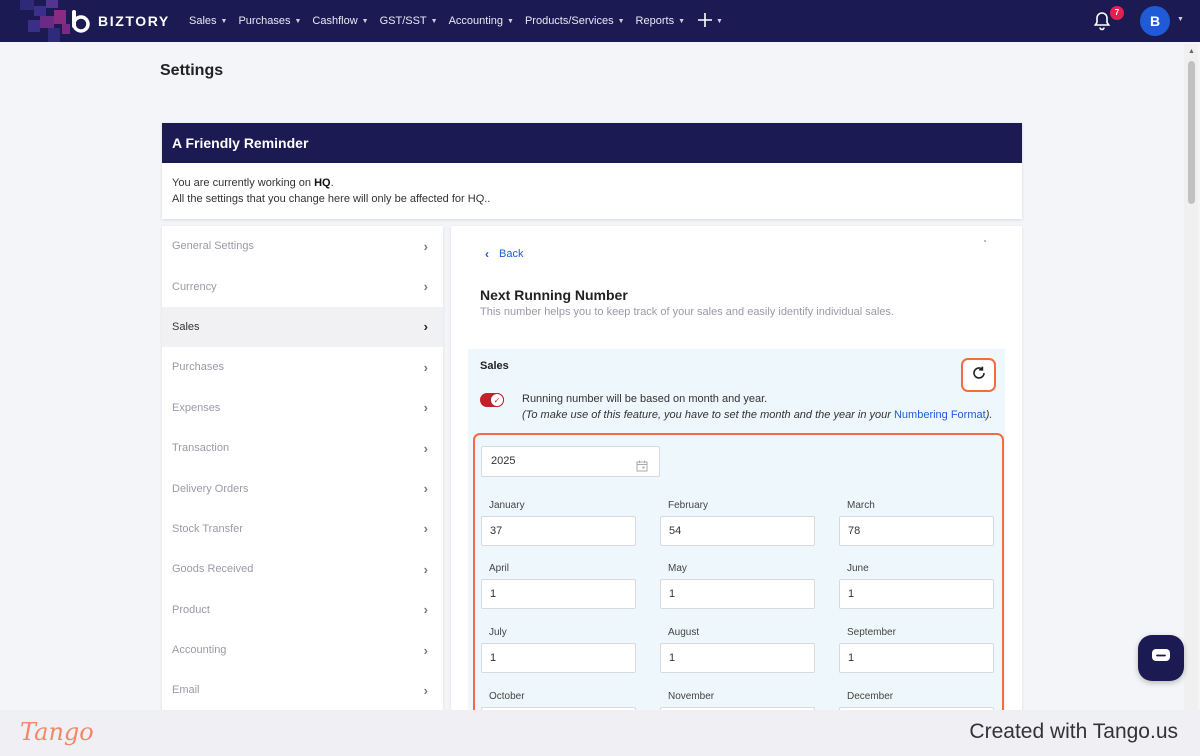 The width and height of the screenshot is (1200, 756). I want to click on sidebar-item-purchases: Purchases ›, so click(302, 367).